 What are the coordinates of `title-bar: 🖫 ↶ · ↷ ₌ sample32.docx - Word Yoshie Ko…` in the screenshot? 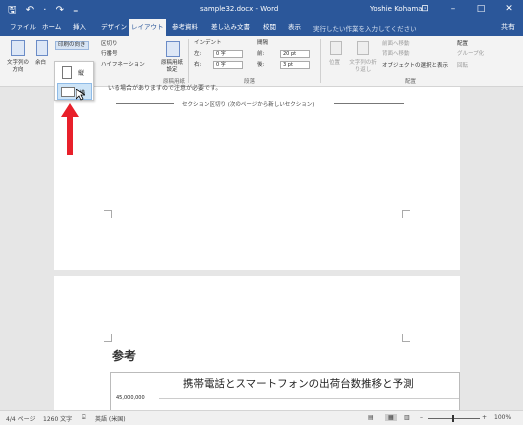 It's located at (261, 9).